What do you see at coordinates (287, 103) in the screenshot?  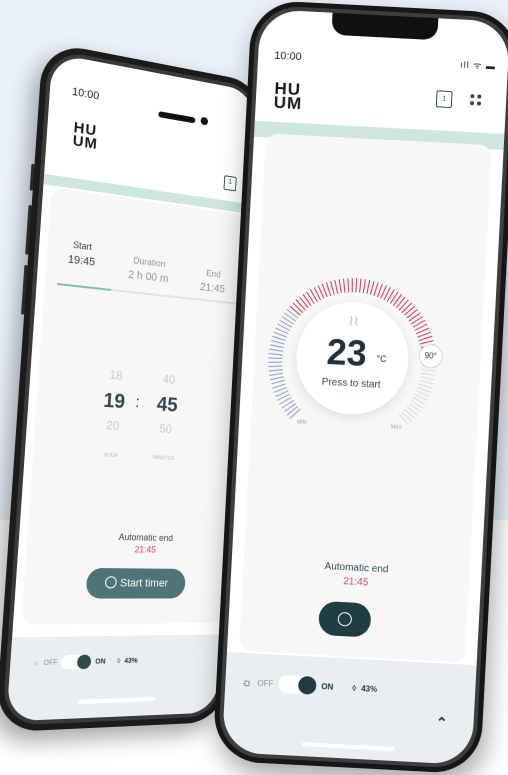 I see `logo-line-bottom: UM` at bounding box center [287, 103].